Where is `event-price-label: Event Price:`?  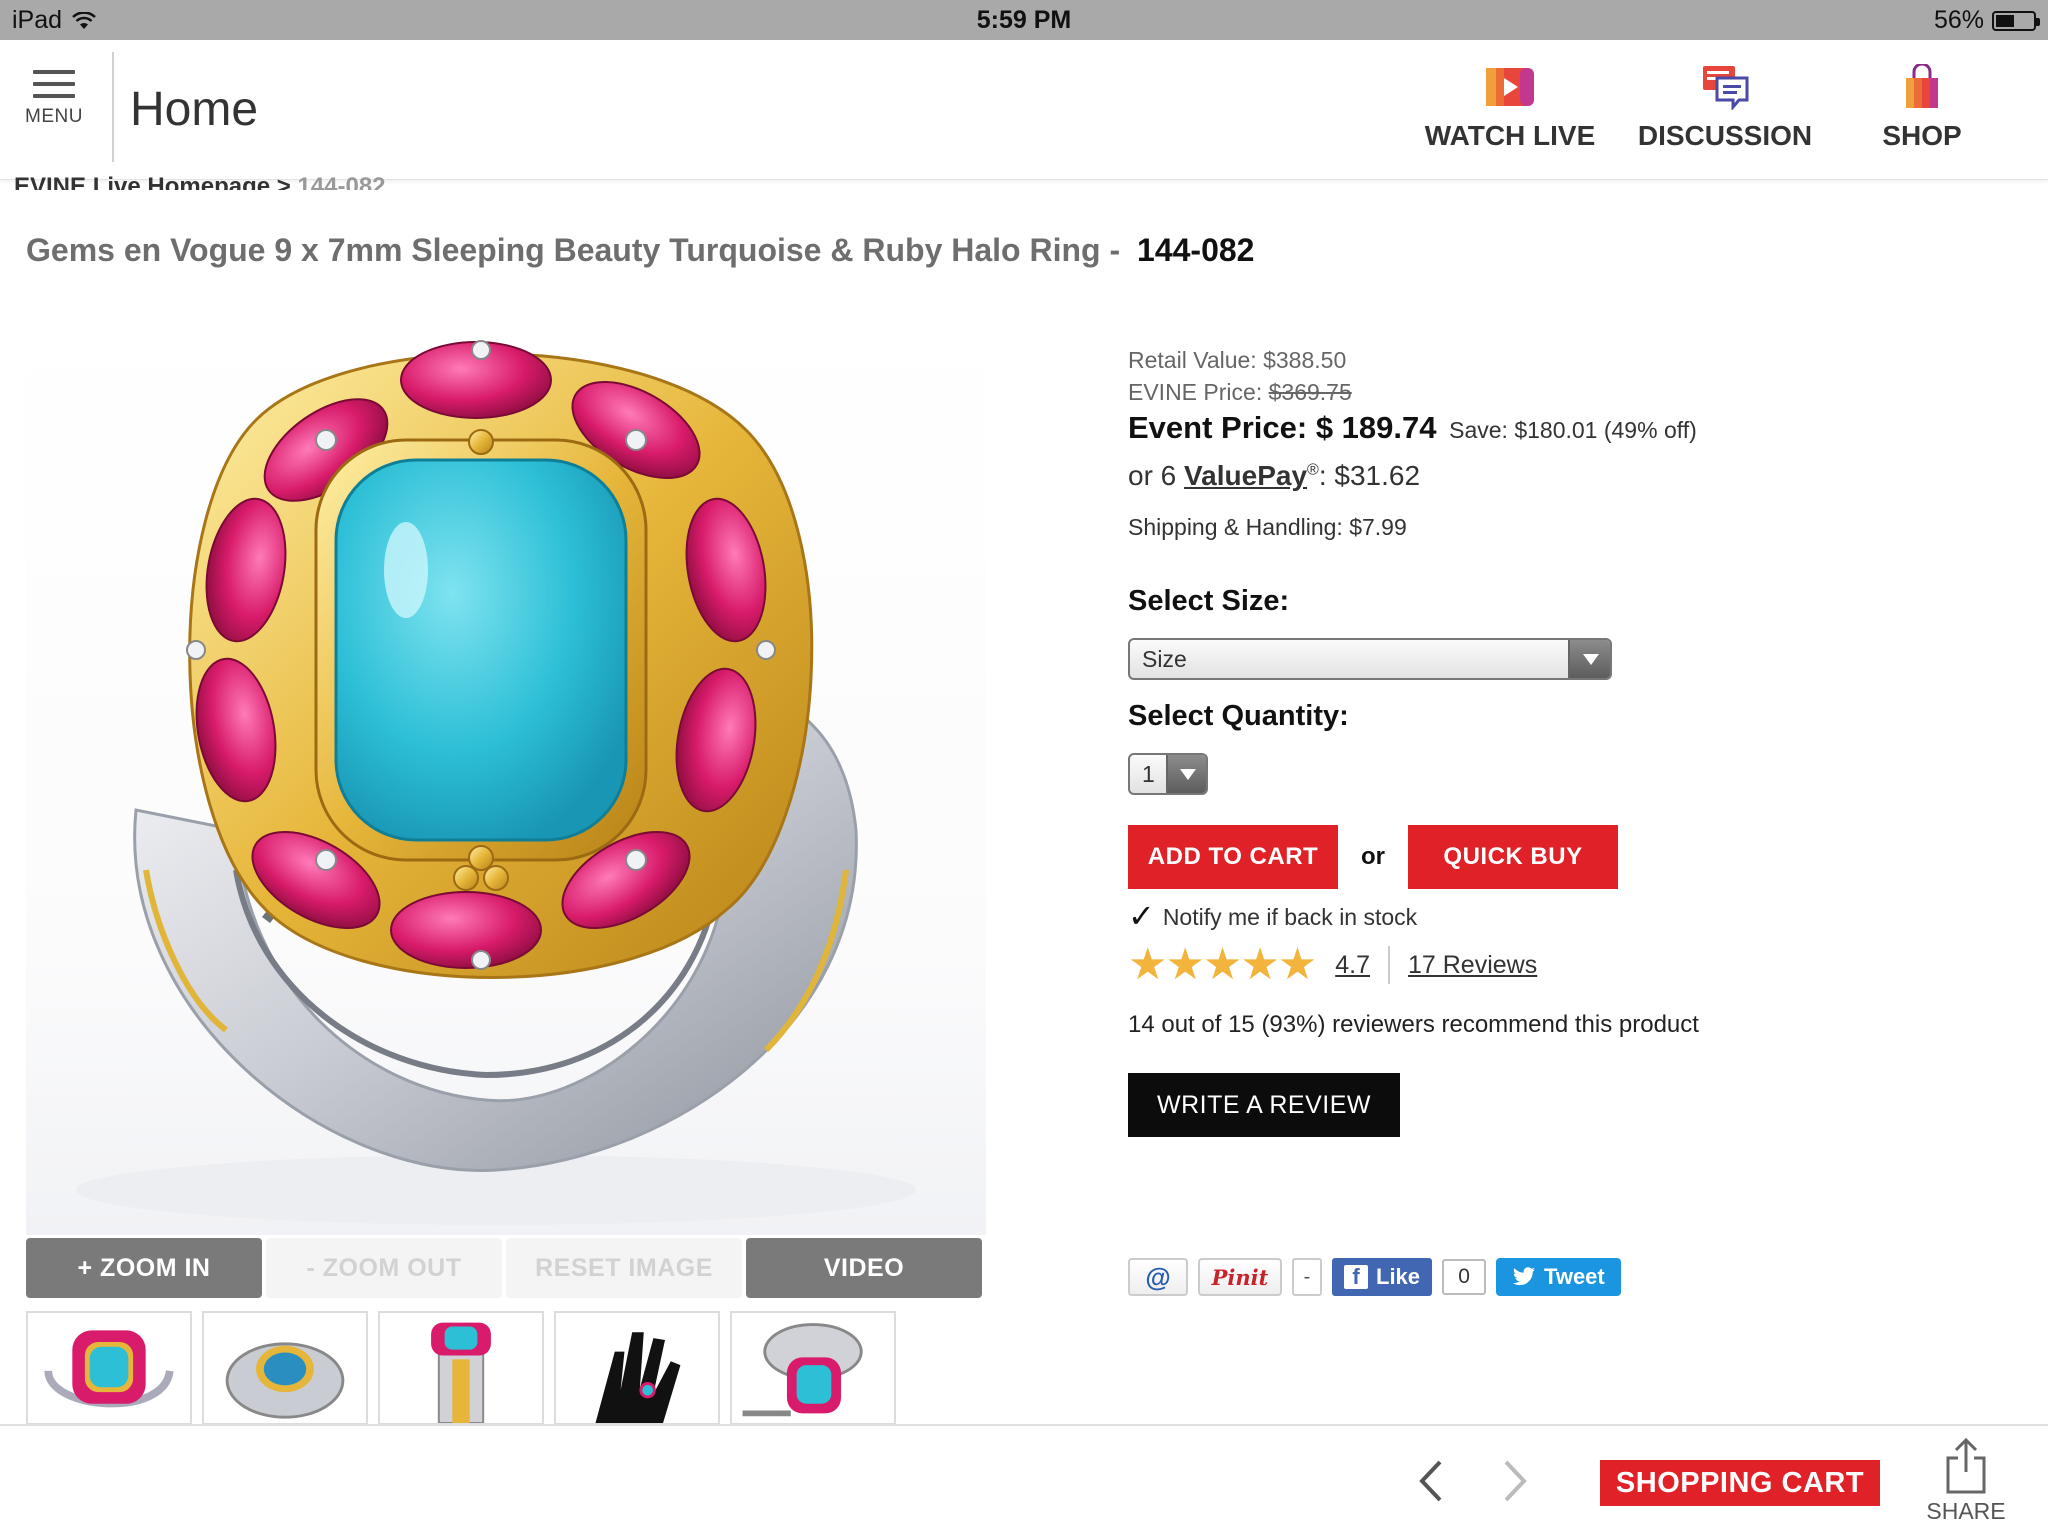 event-price-label: Event Price: is located at coordinates (1218, 427).